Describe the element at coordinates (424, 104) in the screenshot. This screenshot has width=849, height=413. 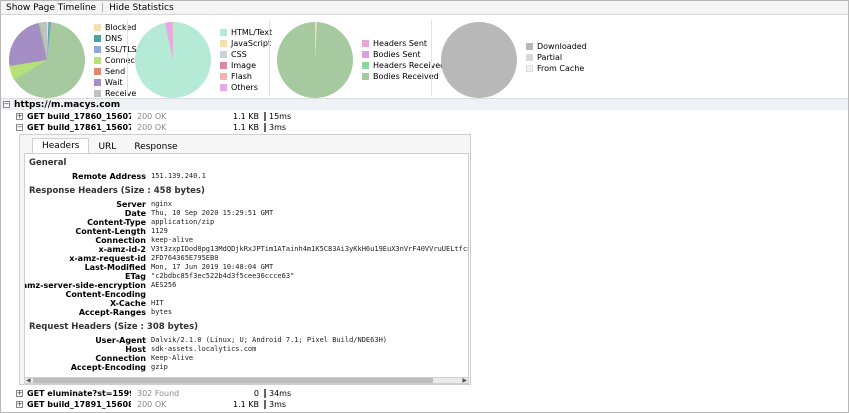
I see `page-row-bg` at that location.